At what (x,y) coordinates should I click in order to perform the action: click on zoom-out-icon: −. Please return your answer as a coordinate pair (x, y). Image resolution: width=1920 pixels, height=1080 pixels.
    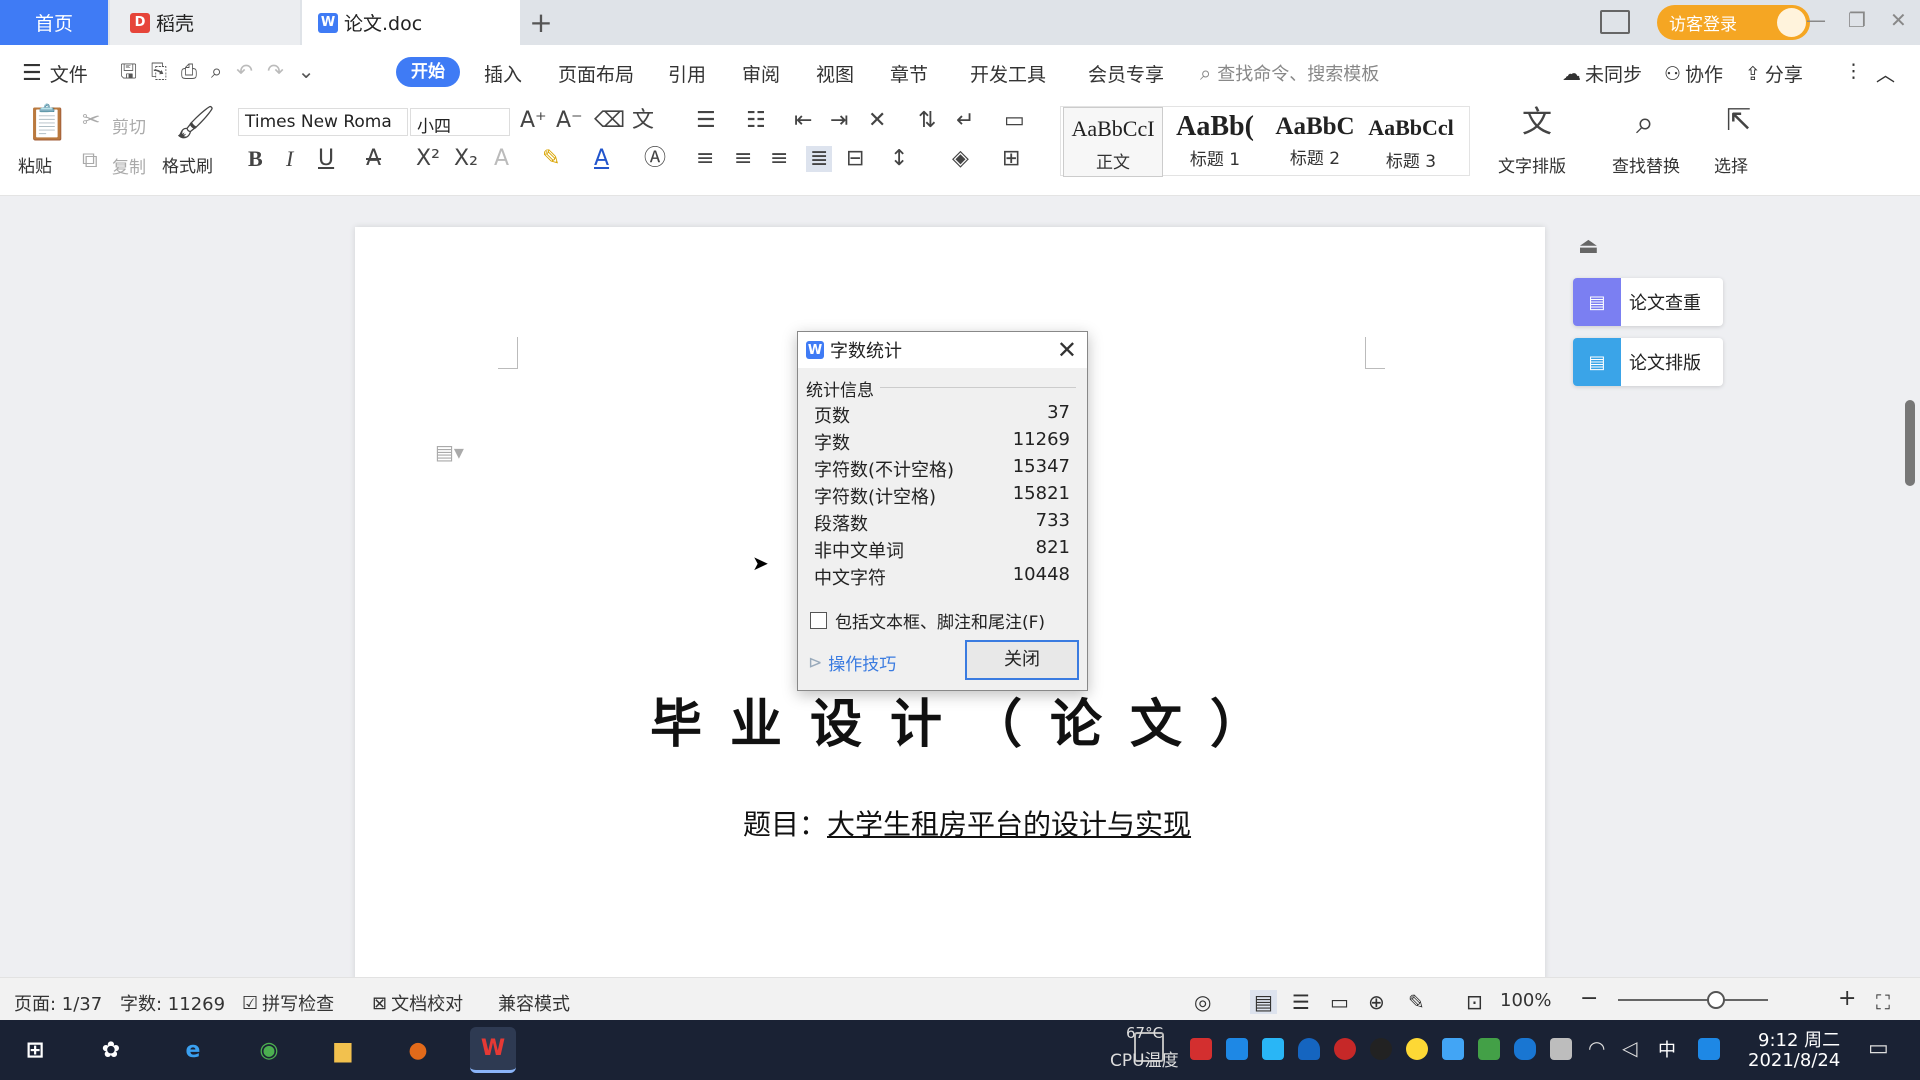
    Looking at the image, I should click on (1589, 998).